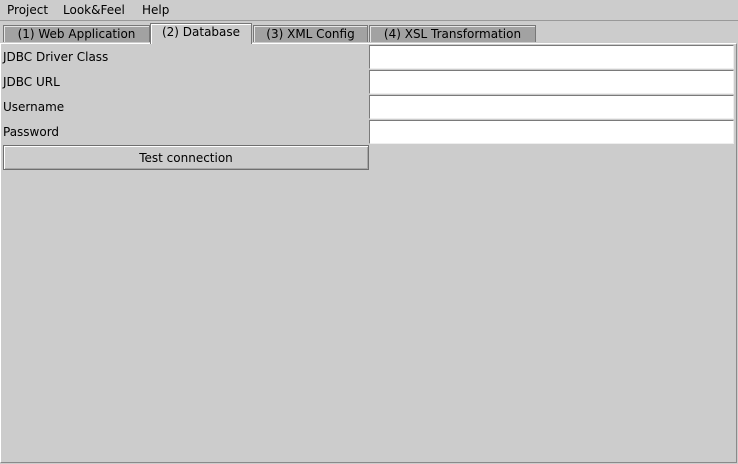 The width and height of the screenshot is (738, 464). I want to click on menu-help: Help, so click(155, 10).